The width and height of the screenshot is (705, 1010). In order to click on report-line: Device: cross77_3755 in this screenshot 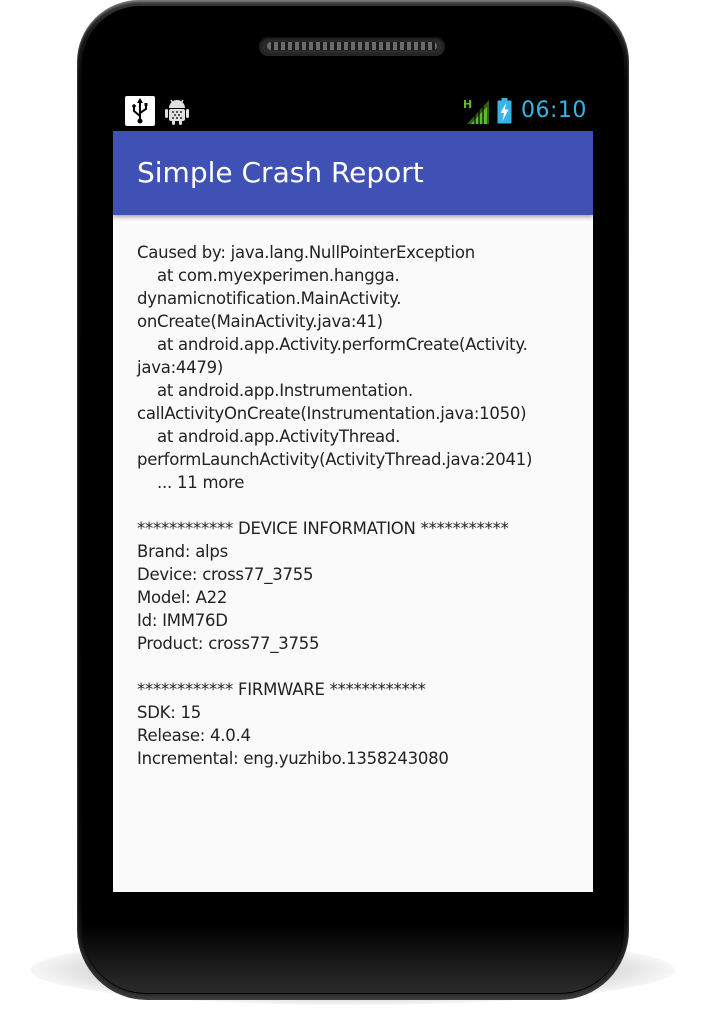, I will do `click(225, 574)`.